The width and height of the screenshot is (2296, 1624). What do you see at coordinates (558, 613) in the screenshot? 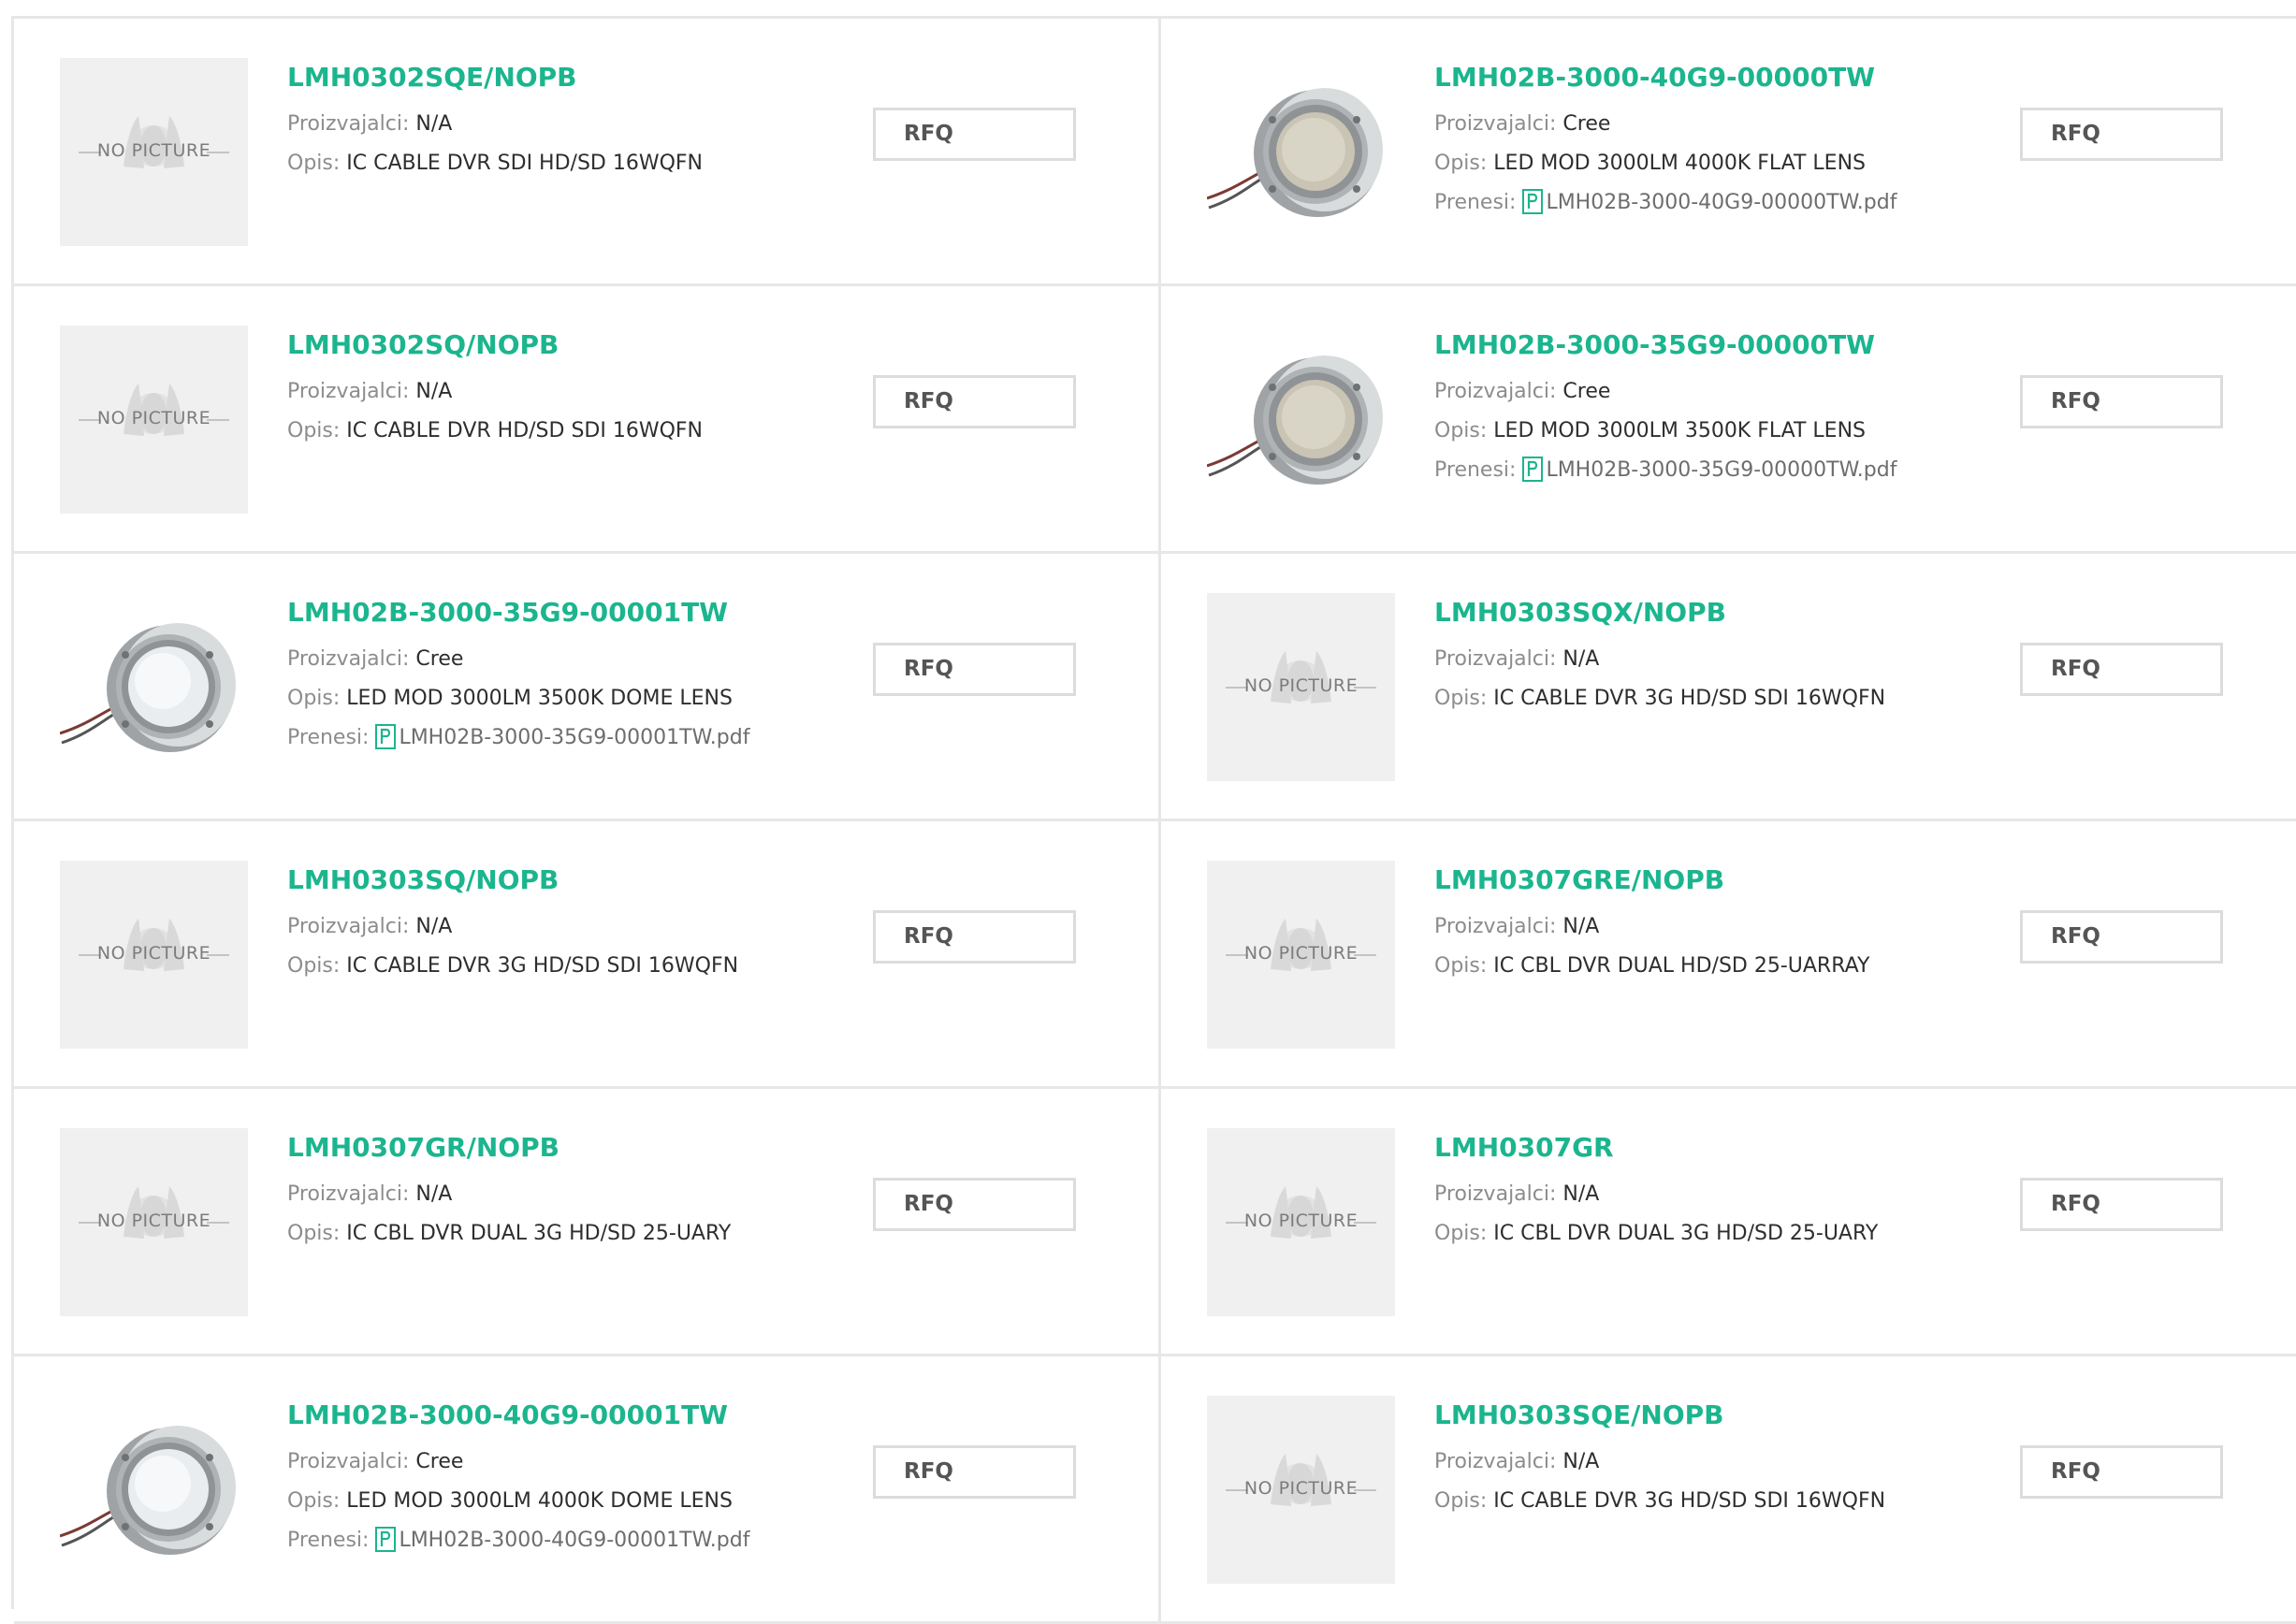
I see `part-number-link: LMH02B-3000-35G9-00001TW` at bounding box center [558, 613].